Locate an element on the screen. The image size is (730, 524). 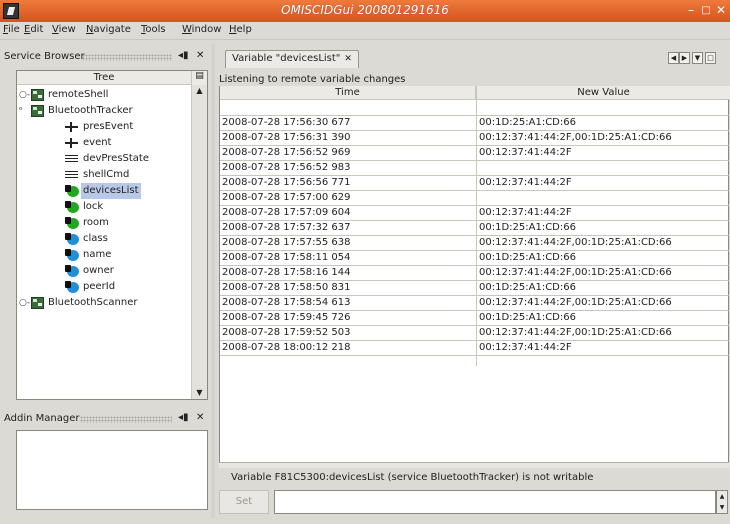
tree-item-label: presEvent is located at coordinates (108, 126).